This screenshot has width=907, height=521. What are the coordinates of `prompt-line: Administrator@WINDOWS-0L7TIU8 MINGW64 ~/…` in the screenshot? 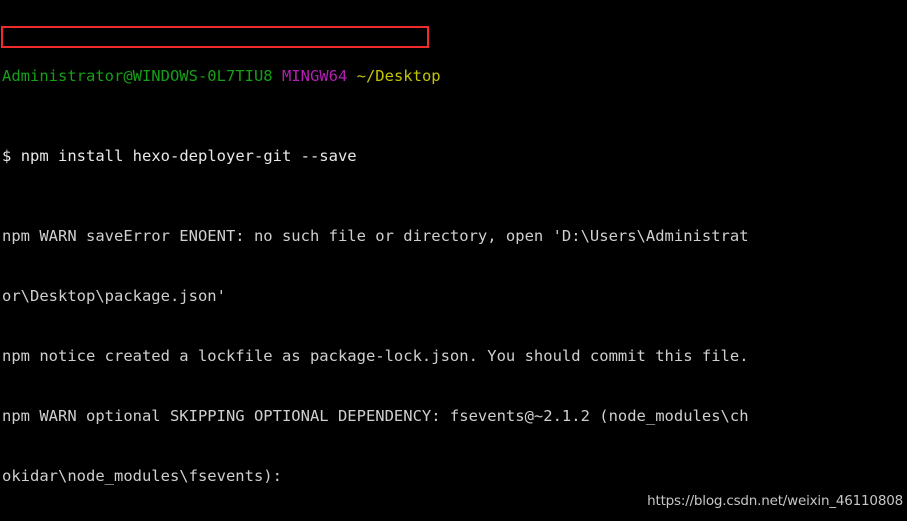 It's located at (454, 76).